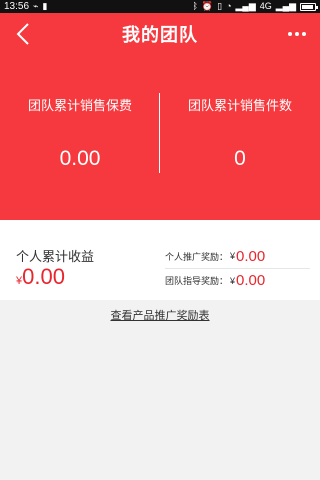  Describe the element at coordinates (80, 158) in the screenshot. I see `stat-premium-value: 0.00` at that location.